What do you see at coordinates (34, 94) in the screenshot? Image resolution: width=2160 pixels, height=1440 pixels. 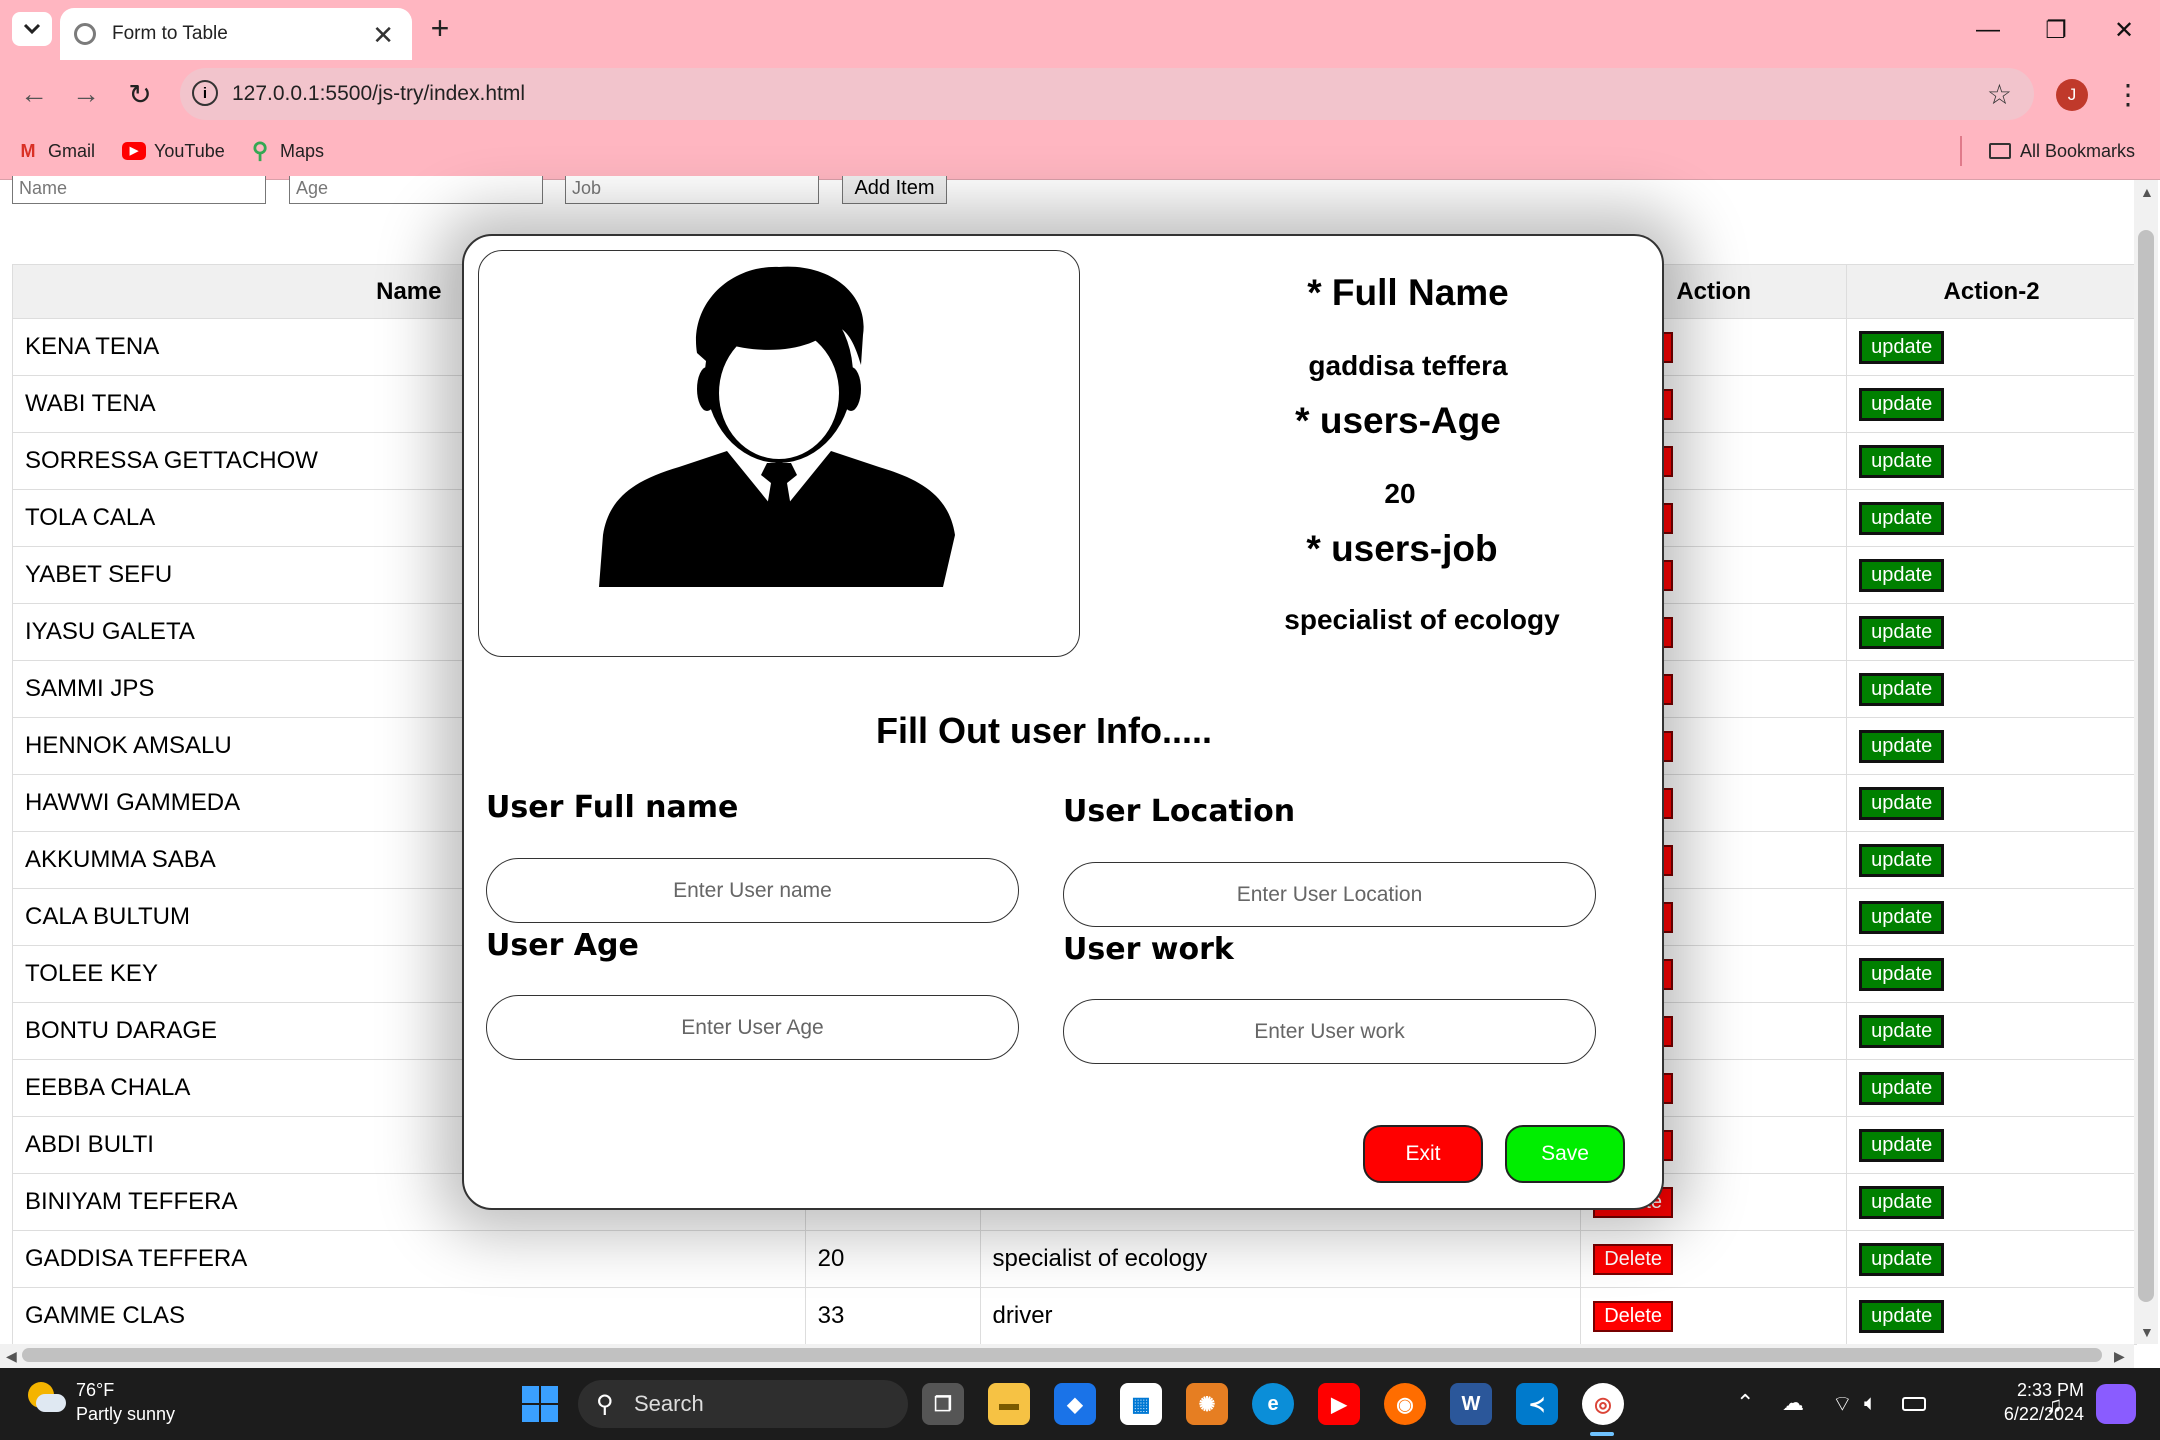 I see `back-button: ←` at bounding box center [34, 94].